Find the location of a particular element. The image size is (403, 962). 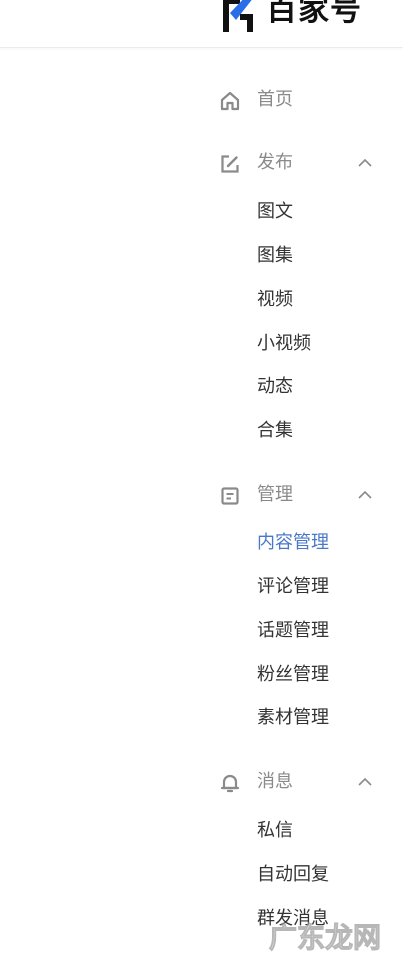

nav-item-label: 粉丝管理 is located at coordinates (293, 674).